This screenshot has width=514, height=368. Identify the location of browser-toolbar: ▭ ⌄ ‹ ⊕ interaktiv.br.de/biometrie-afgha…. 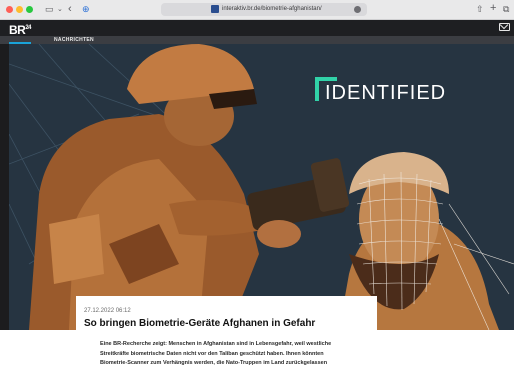
(257, 10).